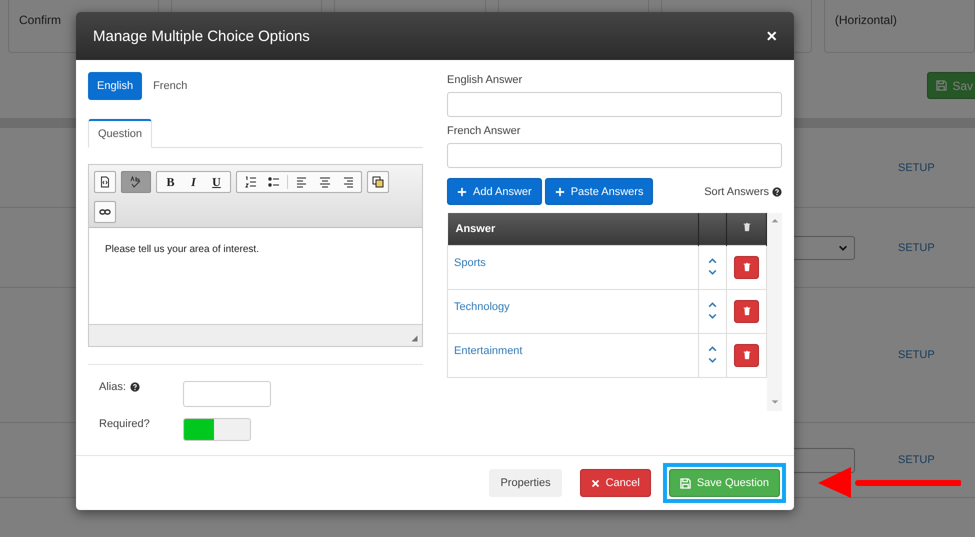  I want to click on editor-tab: Question, so click(120, 133).